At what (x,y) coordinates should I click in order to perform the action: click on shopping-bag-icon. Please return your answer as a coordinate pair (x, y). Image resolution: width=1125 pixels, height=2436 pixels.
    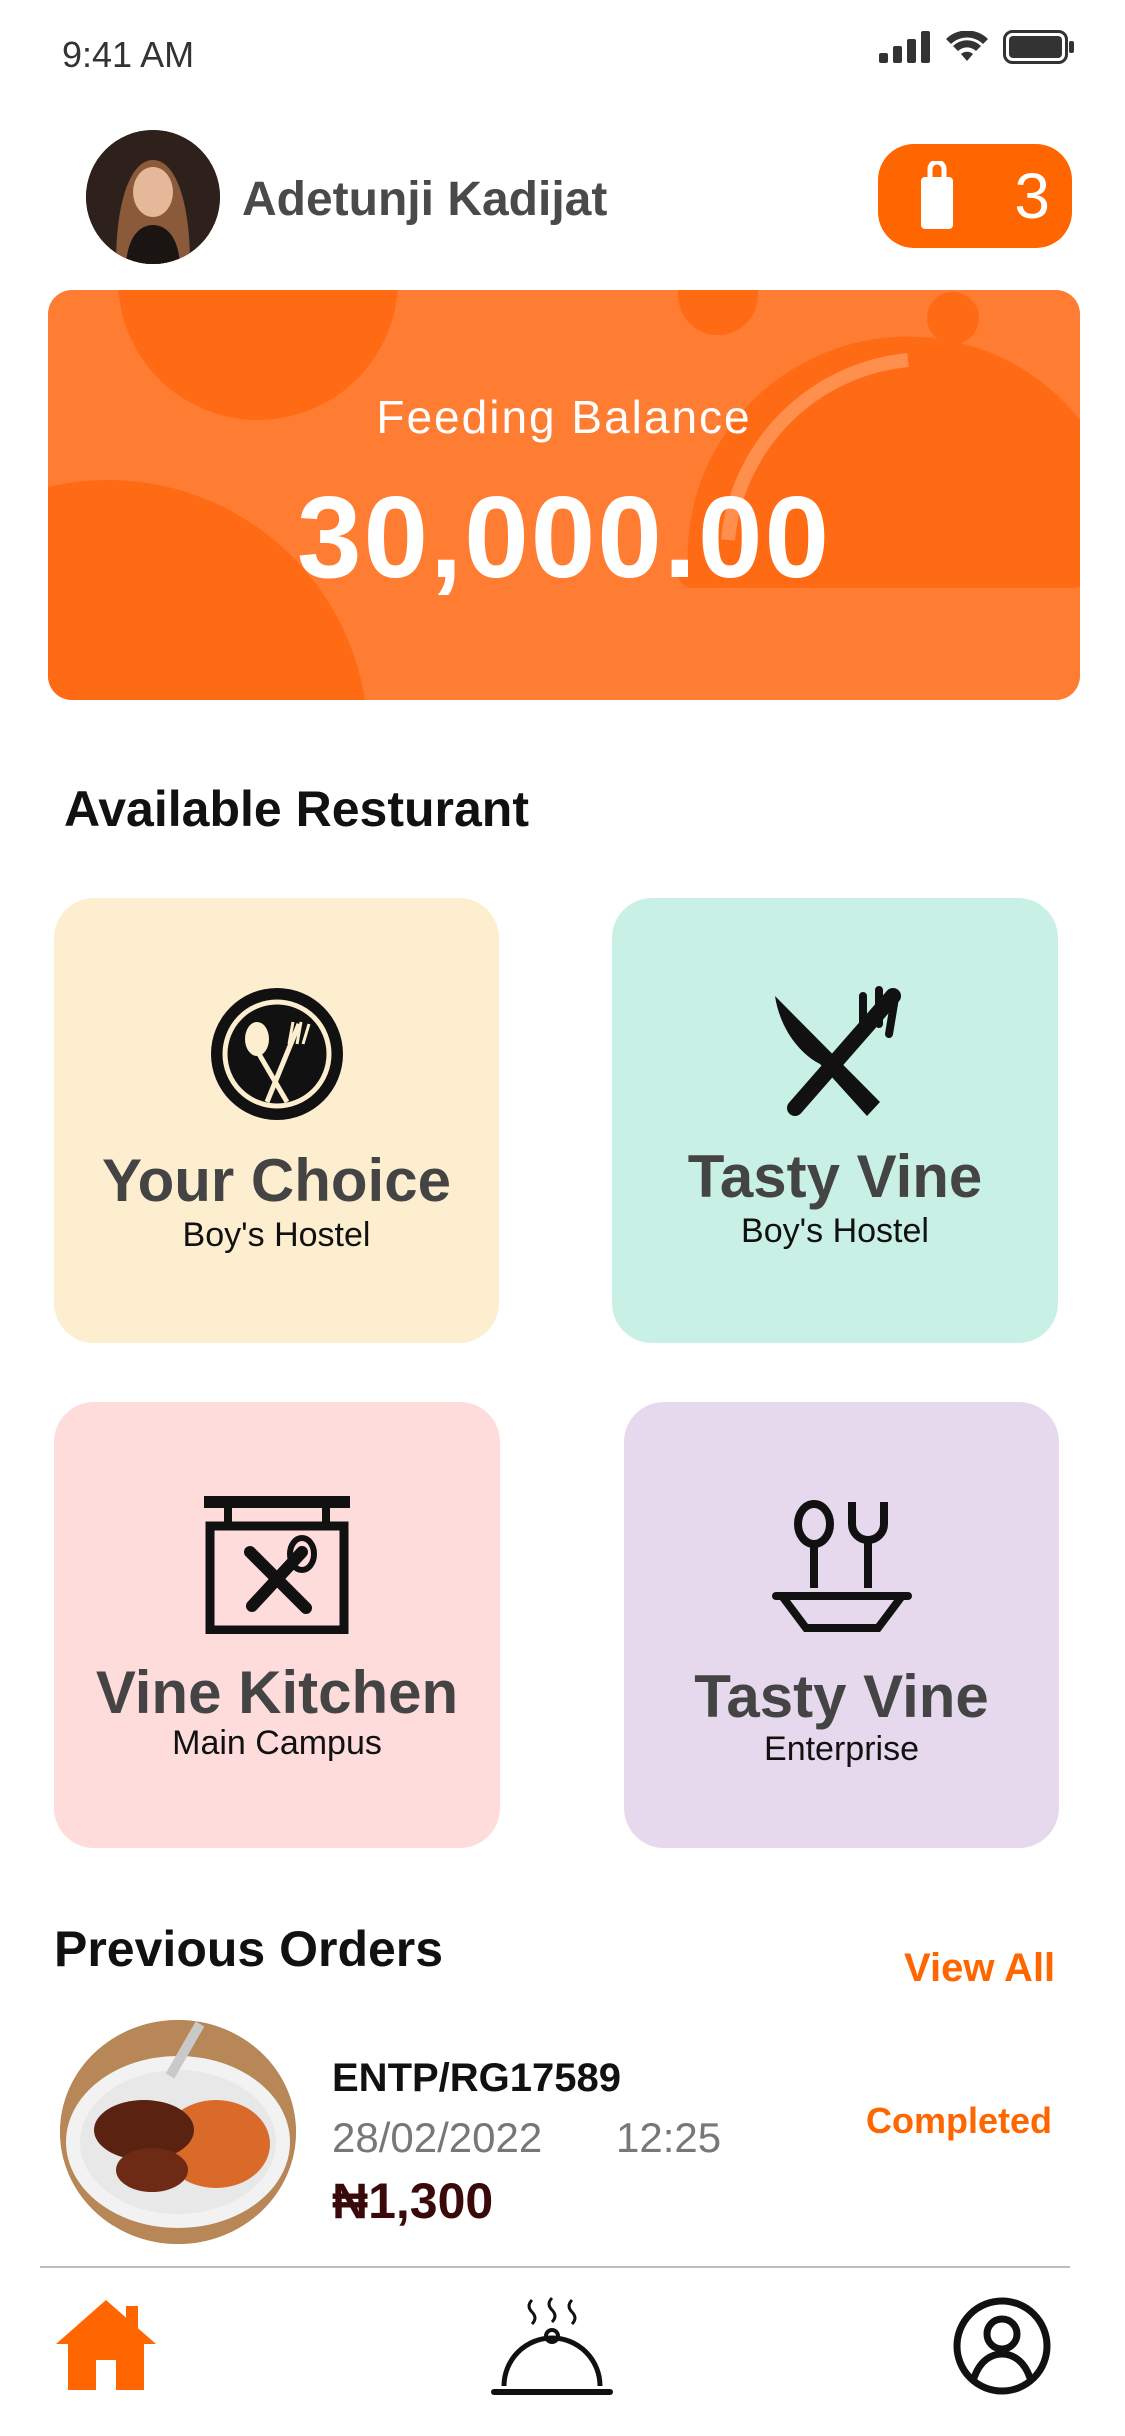
    Looking at the image, I should click on (937, 195).